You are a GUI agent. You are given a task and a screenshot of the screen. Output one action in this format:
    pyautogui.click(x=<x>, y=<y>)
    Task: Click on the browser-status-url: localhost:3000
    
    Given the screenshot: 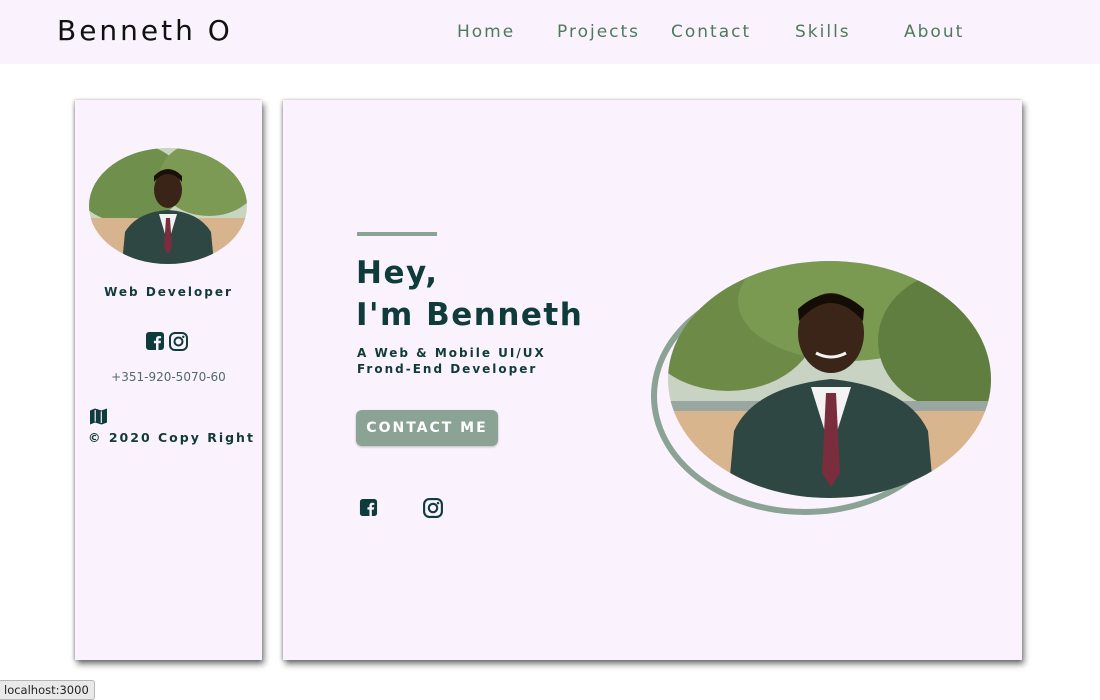 What is the action you would take?
    pyautogui.click(x=47, y=690)
    